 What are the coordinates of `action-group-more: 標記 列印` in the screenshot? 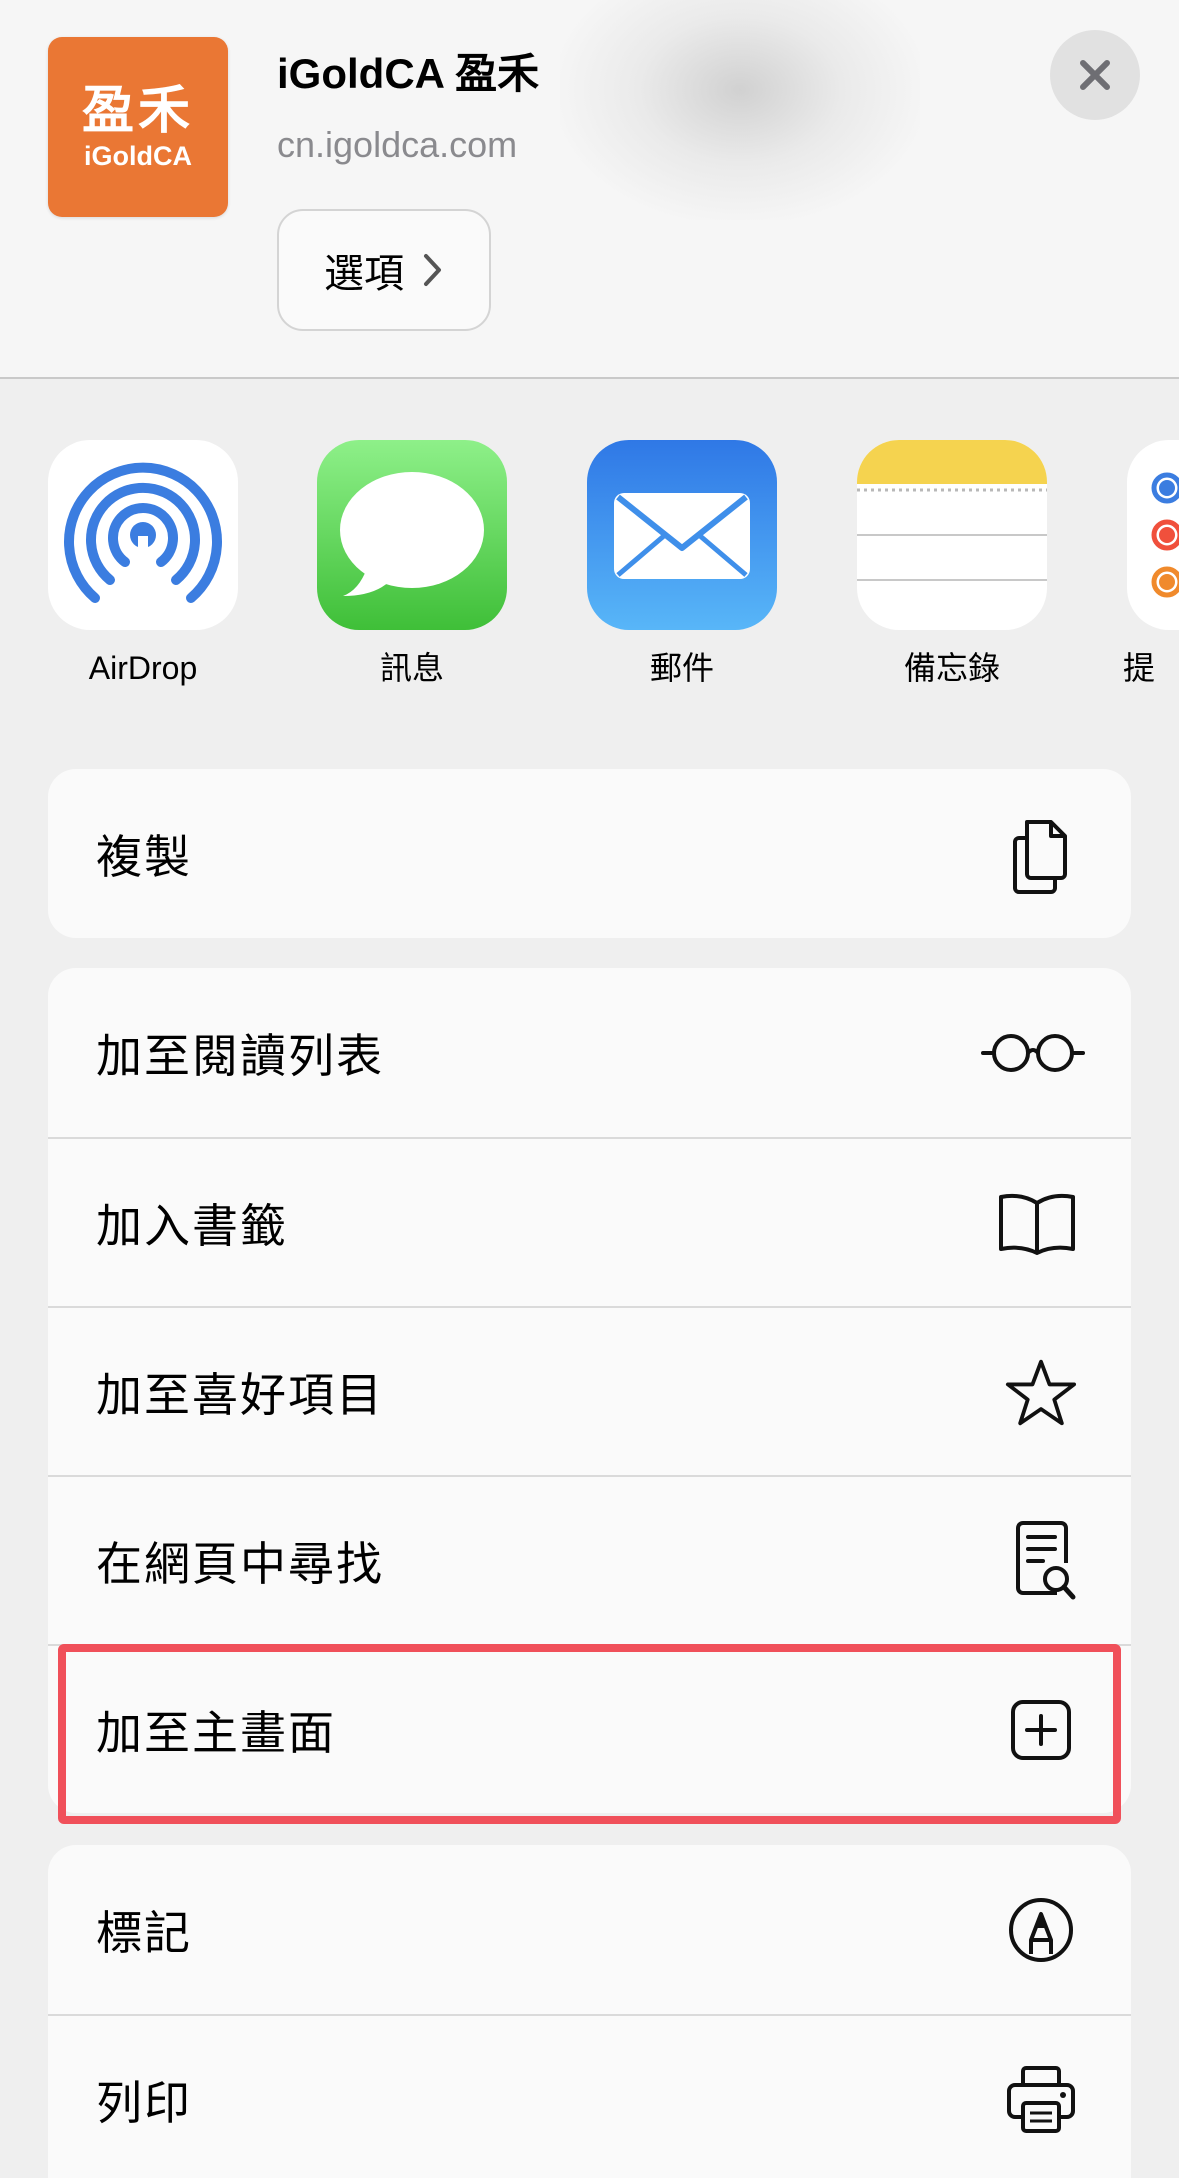 It's located at (589, 2011).